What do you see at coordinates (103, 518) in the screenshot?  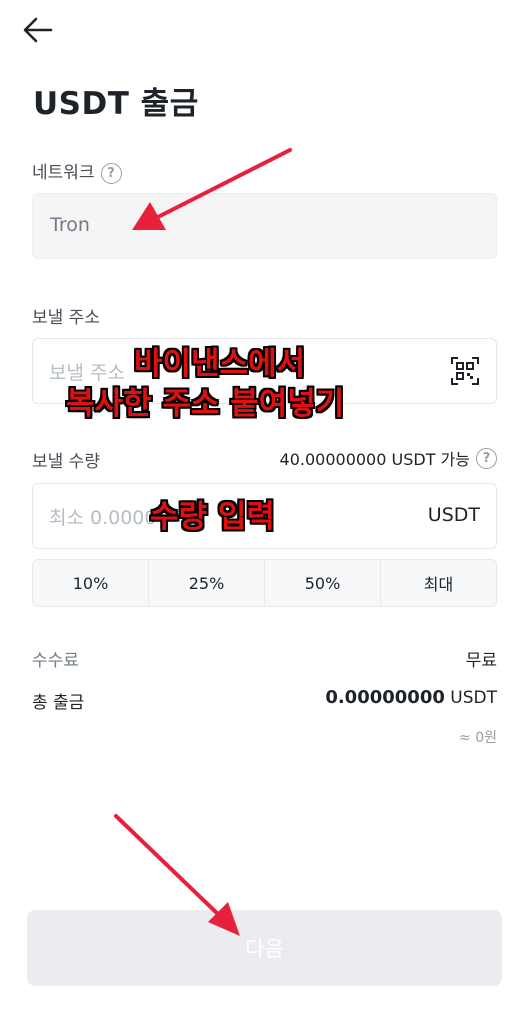 I see `amount-placeholder: 최소 0.0000` at bounding box center [103, 518].